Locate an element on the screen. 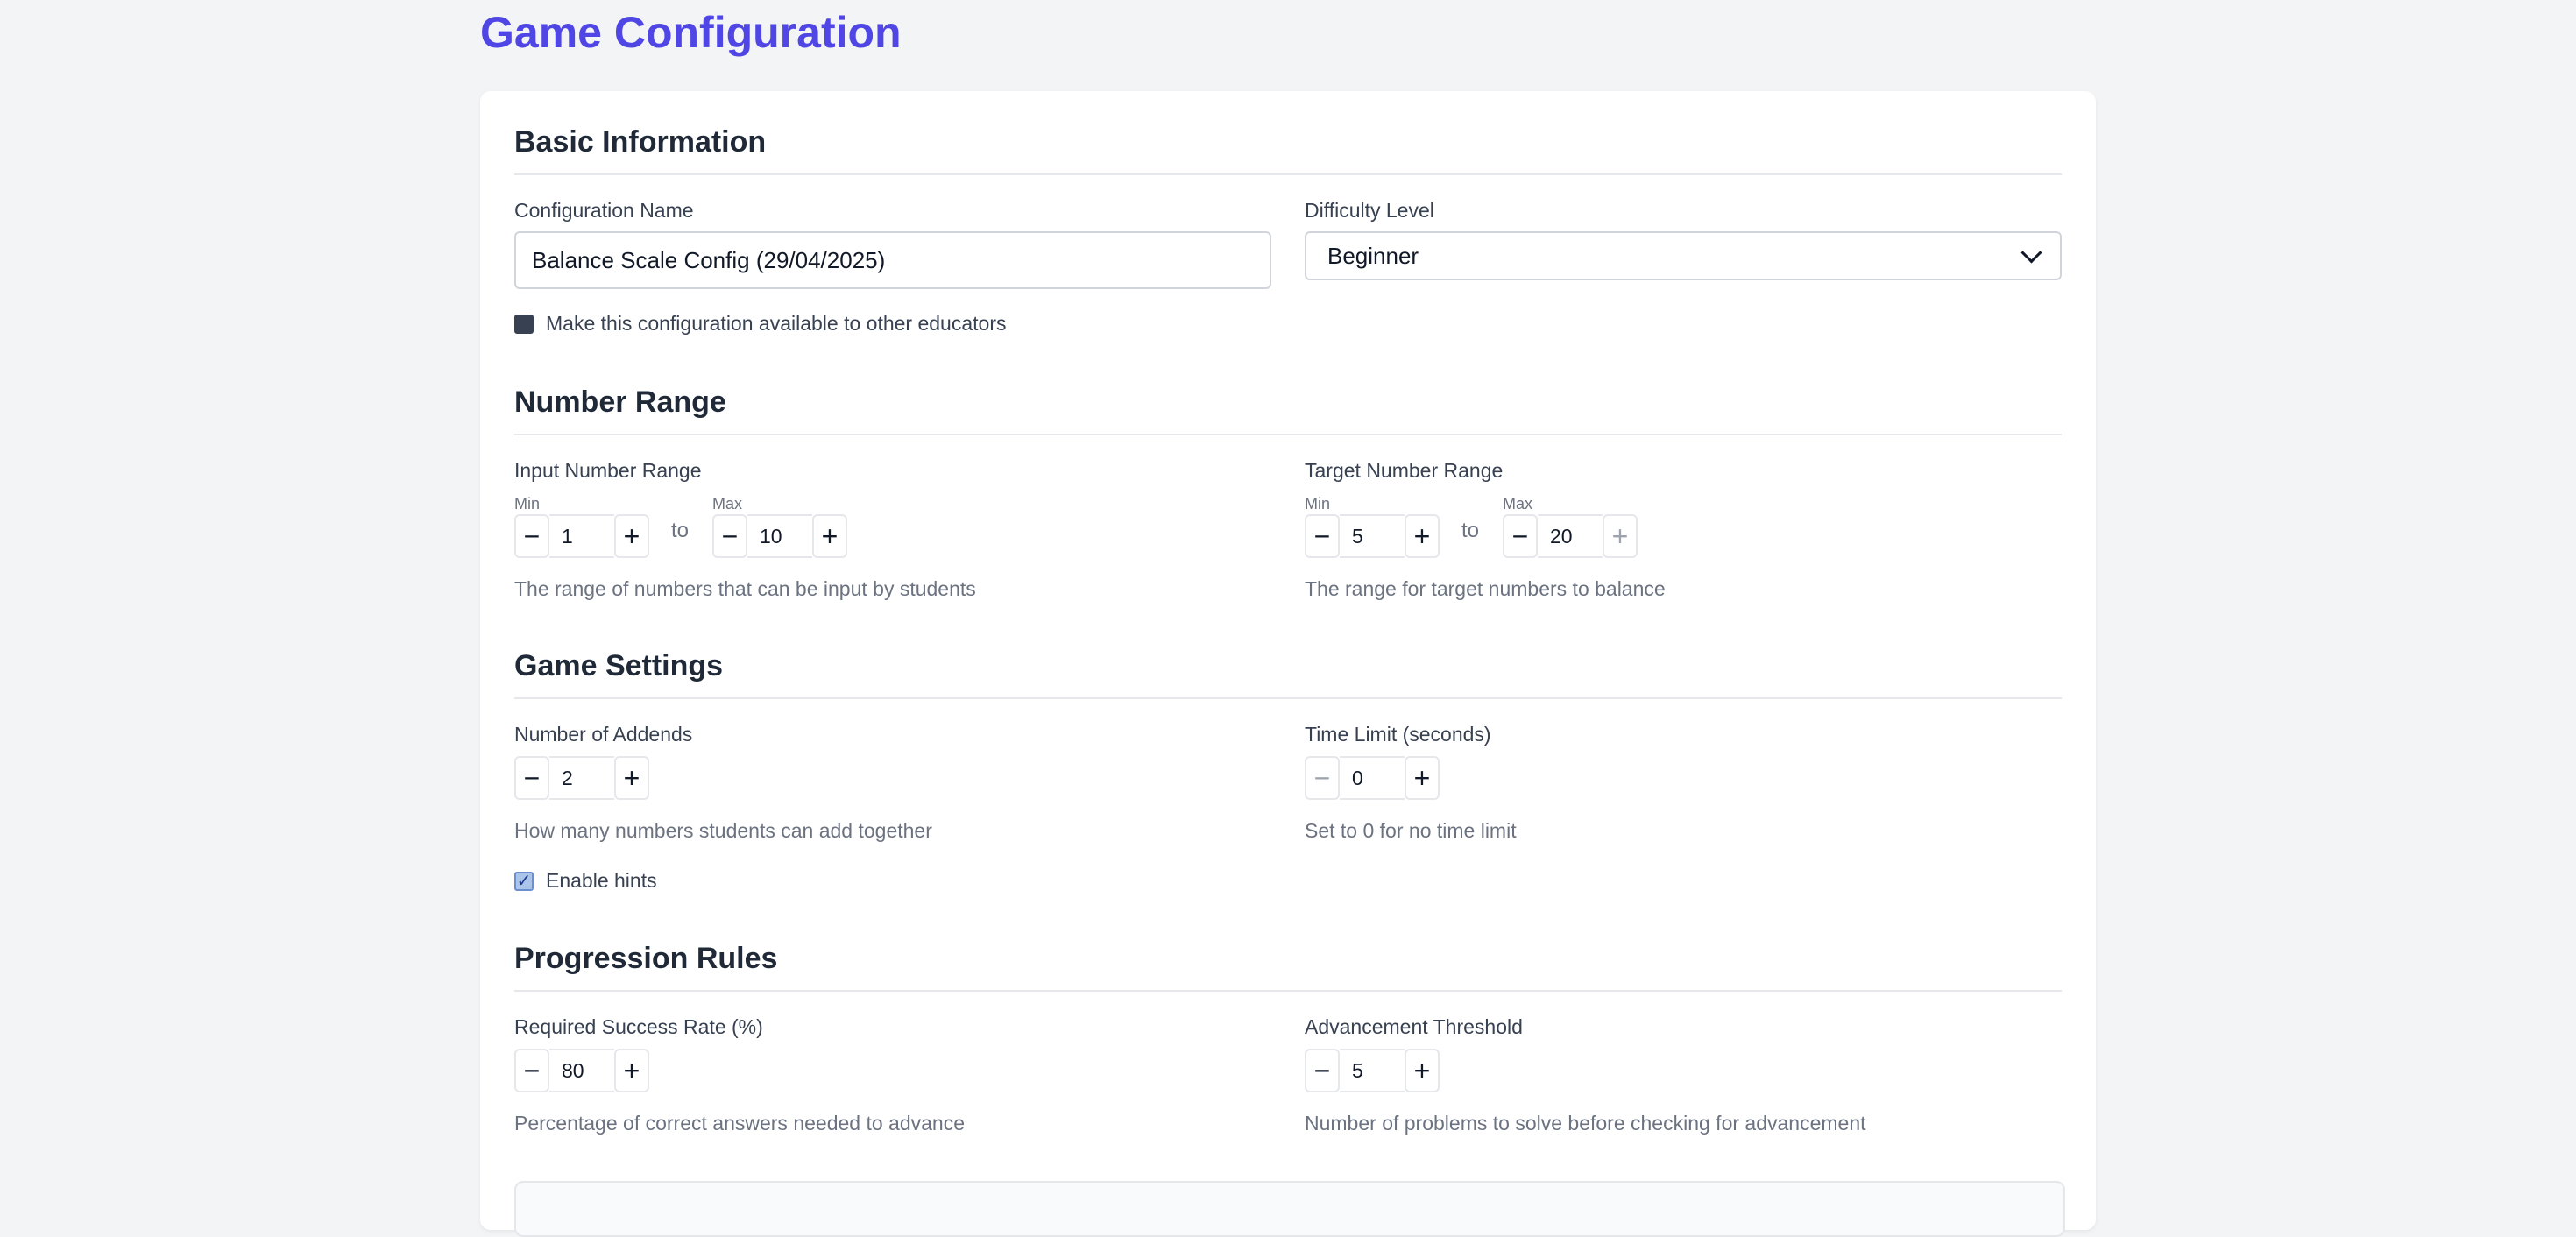 The height and width of the screenshot is (1237, 2576). addends-value: 2 is located at coordinates (581, 778).